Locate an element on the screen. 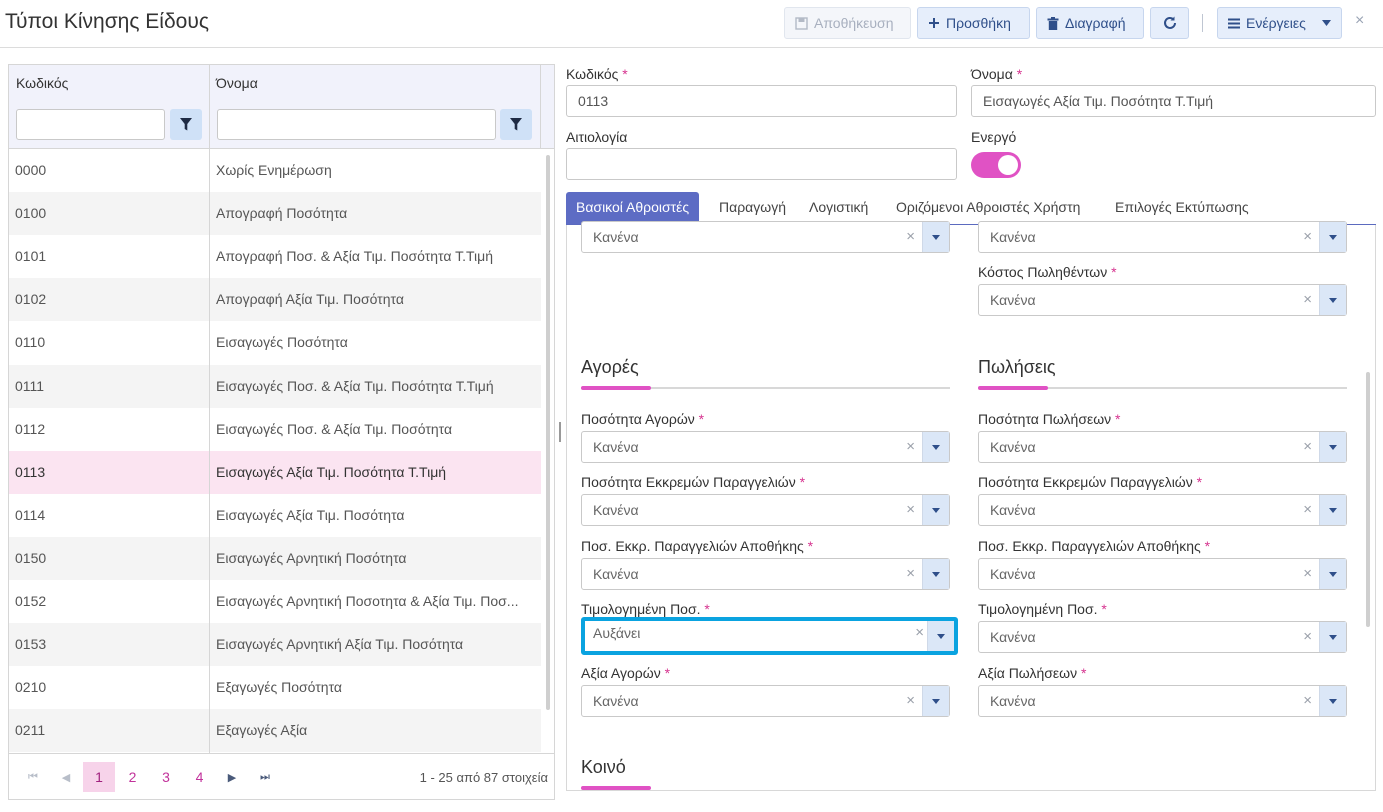 The width and height of the screenshot is (1383, 812). cell-name: Απογραφή Ποσότητα is located at coordinates (282, 213).